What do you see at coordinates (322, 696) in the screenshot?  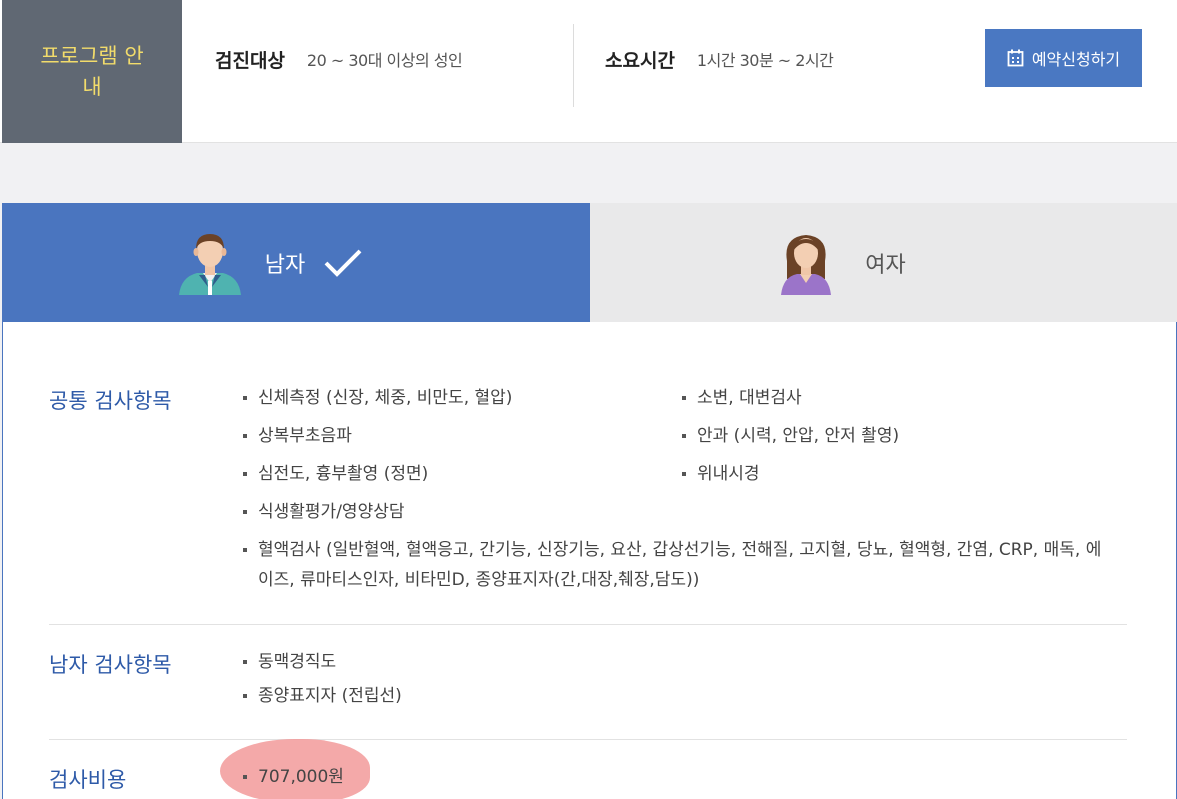 I see `list-item: 종양표지자 (전립선)` at bounding box center [322, 696].